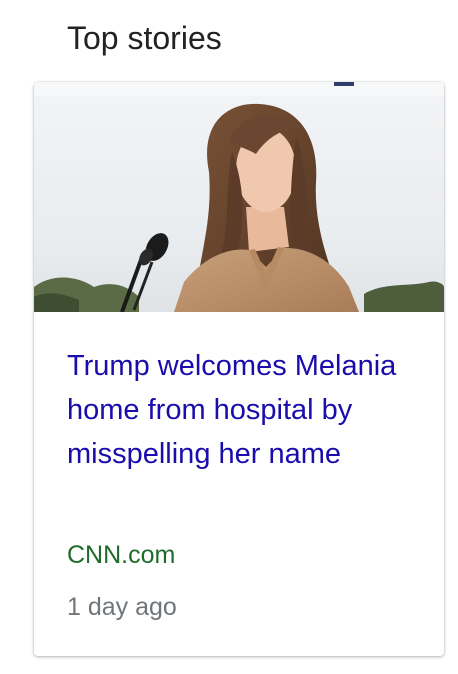 The width and height of the screenshot is (458, 674). I want to click on story-source: CNN.com, so click(121, 555).